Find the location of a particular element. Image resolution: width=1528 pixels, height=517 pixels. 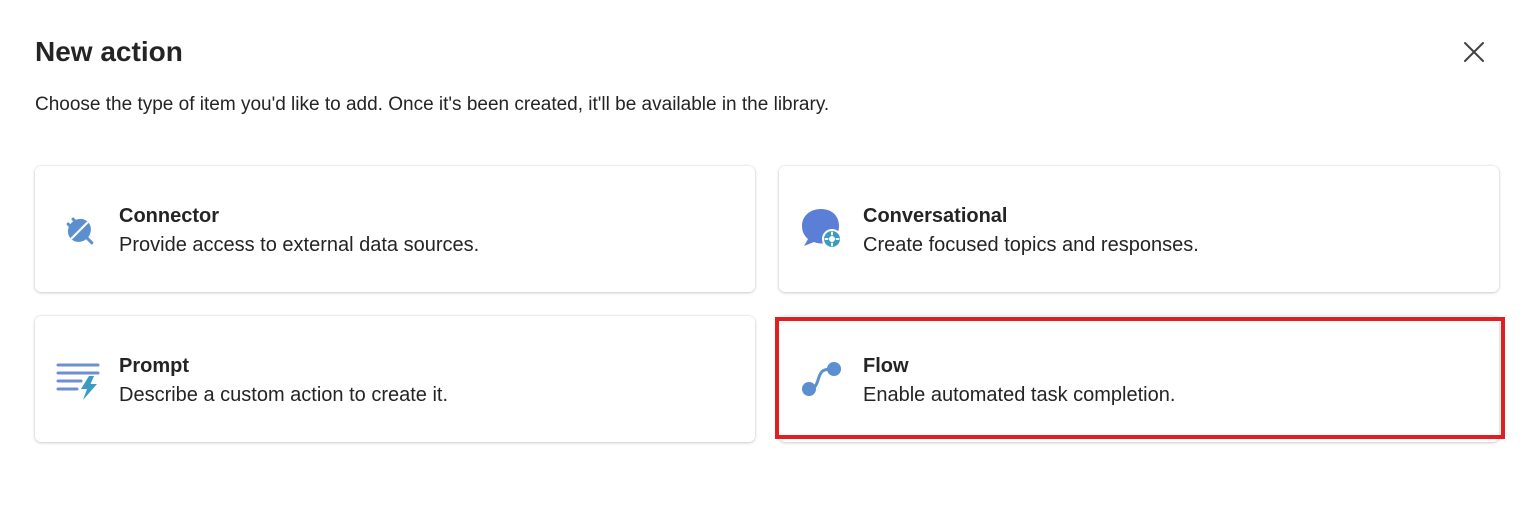

dialog-title: New action is located at coordinates (109, 51).